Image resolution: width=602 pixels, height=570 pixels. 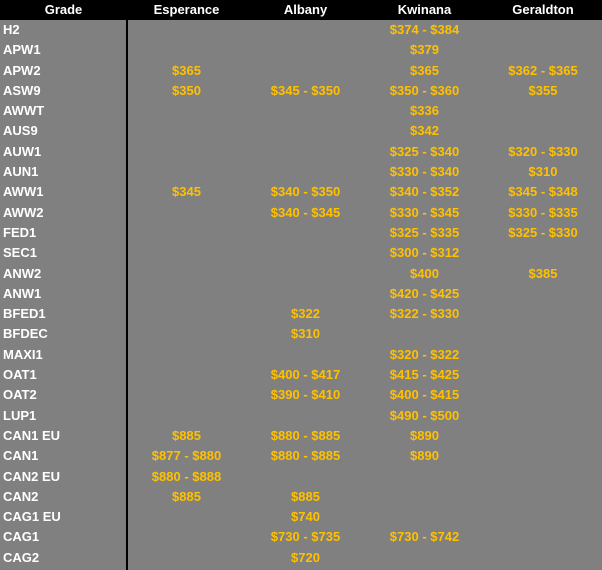 What do you see at coordinates (305, 9) in the screenshot?
I see `header-albany: Albany` at bounding box center [305, 9].